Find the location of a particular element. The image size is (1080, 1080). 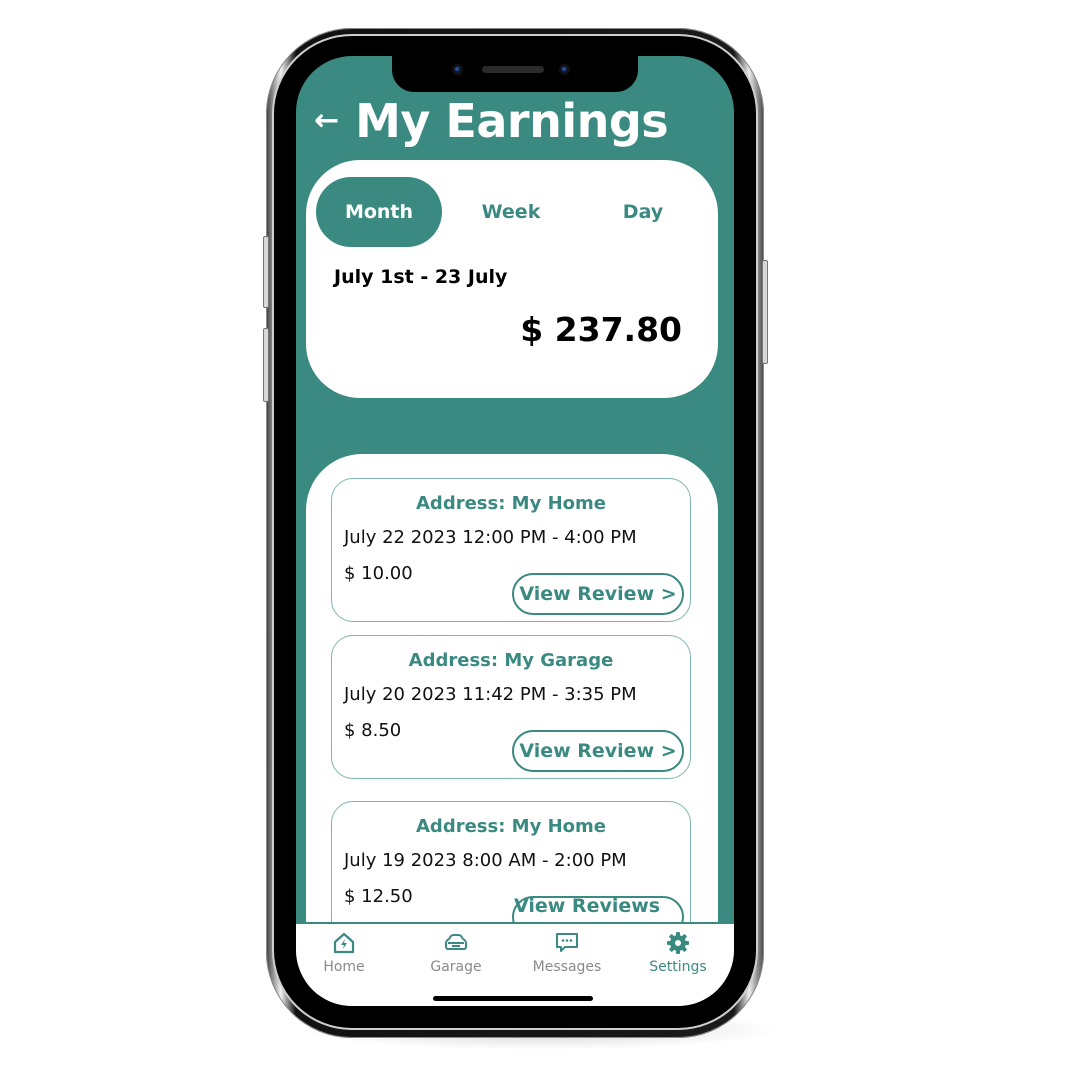

tab-messages: Messages is located at coordinates (567, 952).